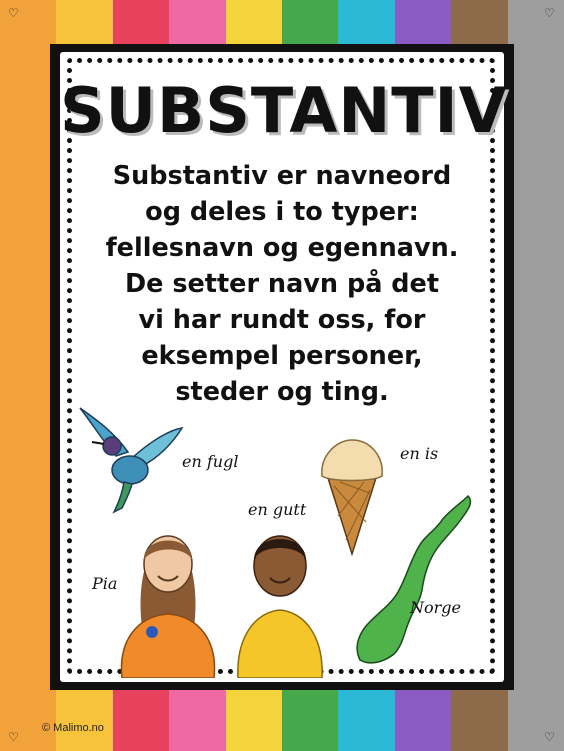 This screenshot has height=751, width=564. What do you see at coordinates (105, 583) in the screenshot?
I see `girl-label: Pia` at bounding box center [105, 583].